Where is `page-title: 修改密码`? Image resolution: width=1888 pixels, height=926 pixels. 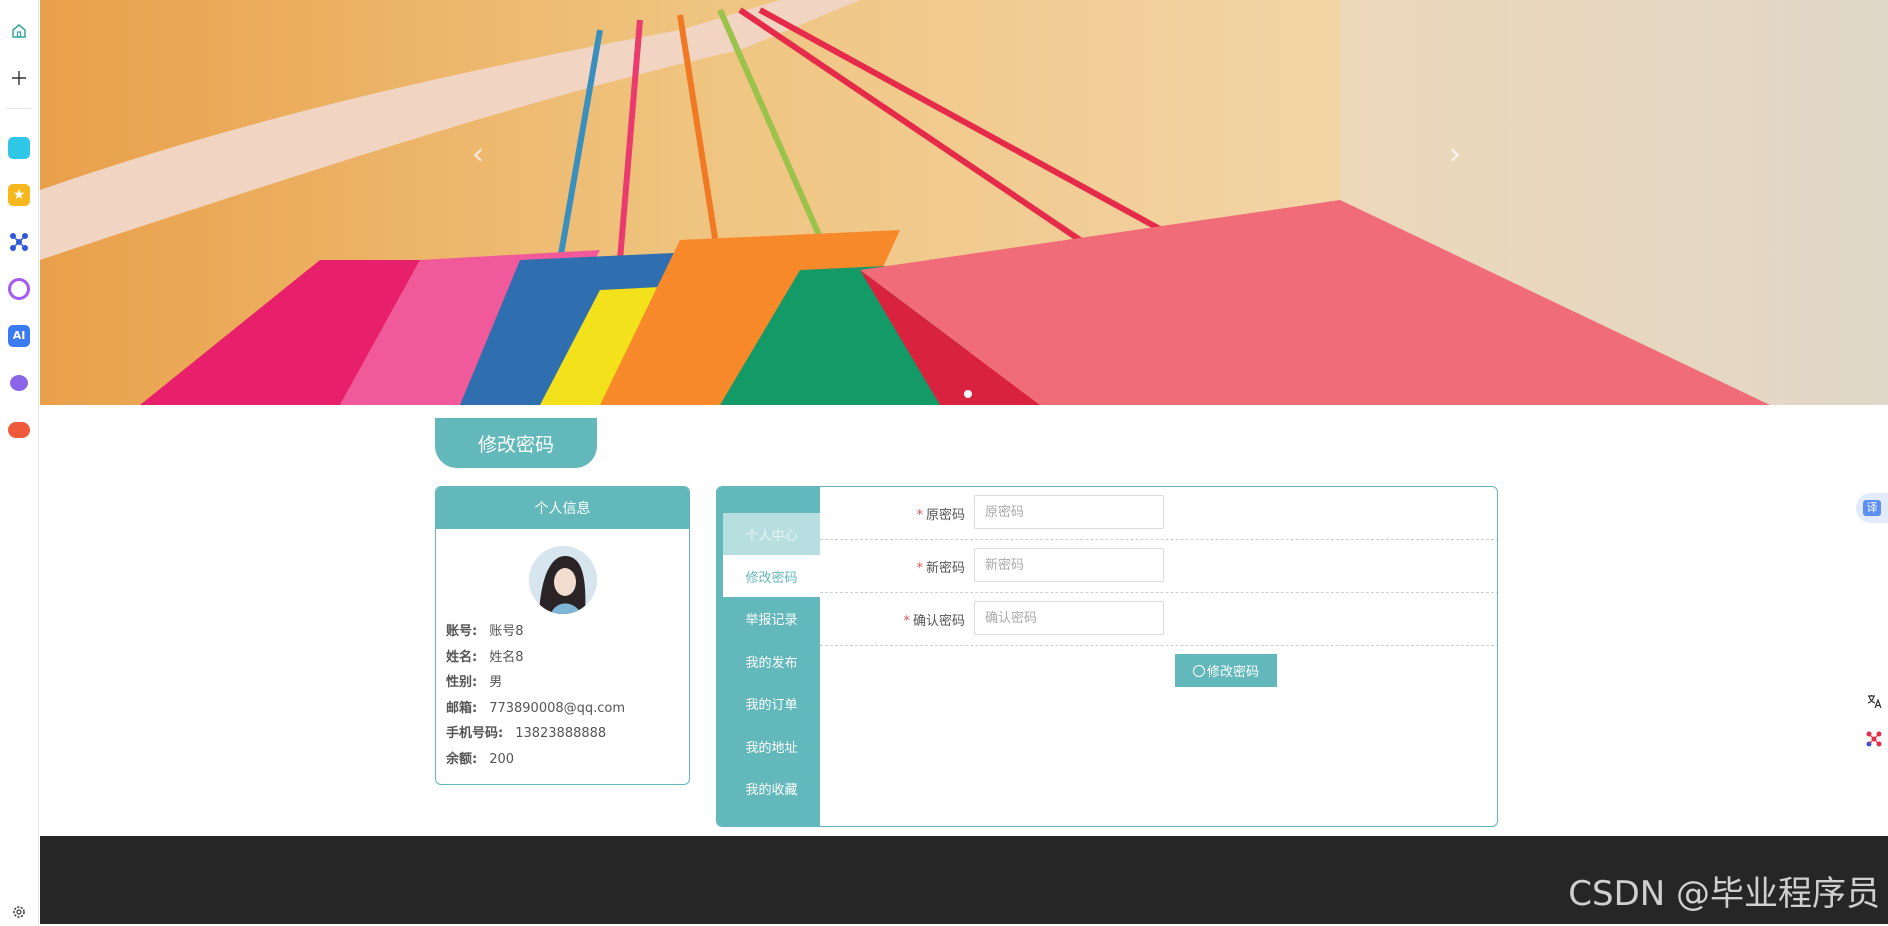 page-title: 修改密码 is located at coordinates (516, 443).